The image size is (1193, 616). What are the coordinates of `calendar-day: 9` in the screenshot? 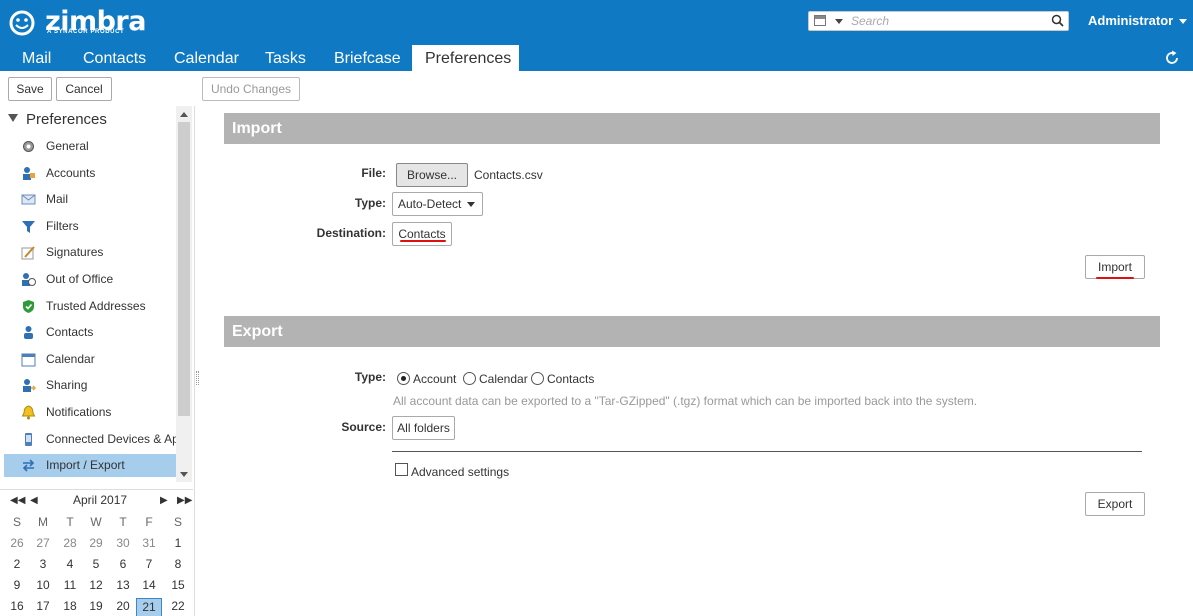 It's located at (17, 586).